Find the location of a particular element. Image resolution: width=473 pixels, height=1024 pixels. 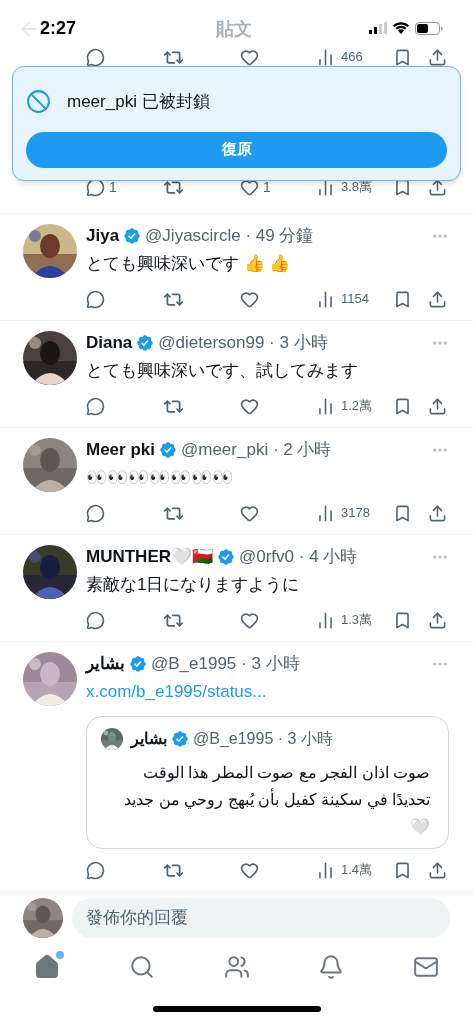

handle-time: @Jiyascircle · 49 分鐘 is located at coordinates (230, 236).